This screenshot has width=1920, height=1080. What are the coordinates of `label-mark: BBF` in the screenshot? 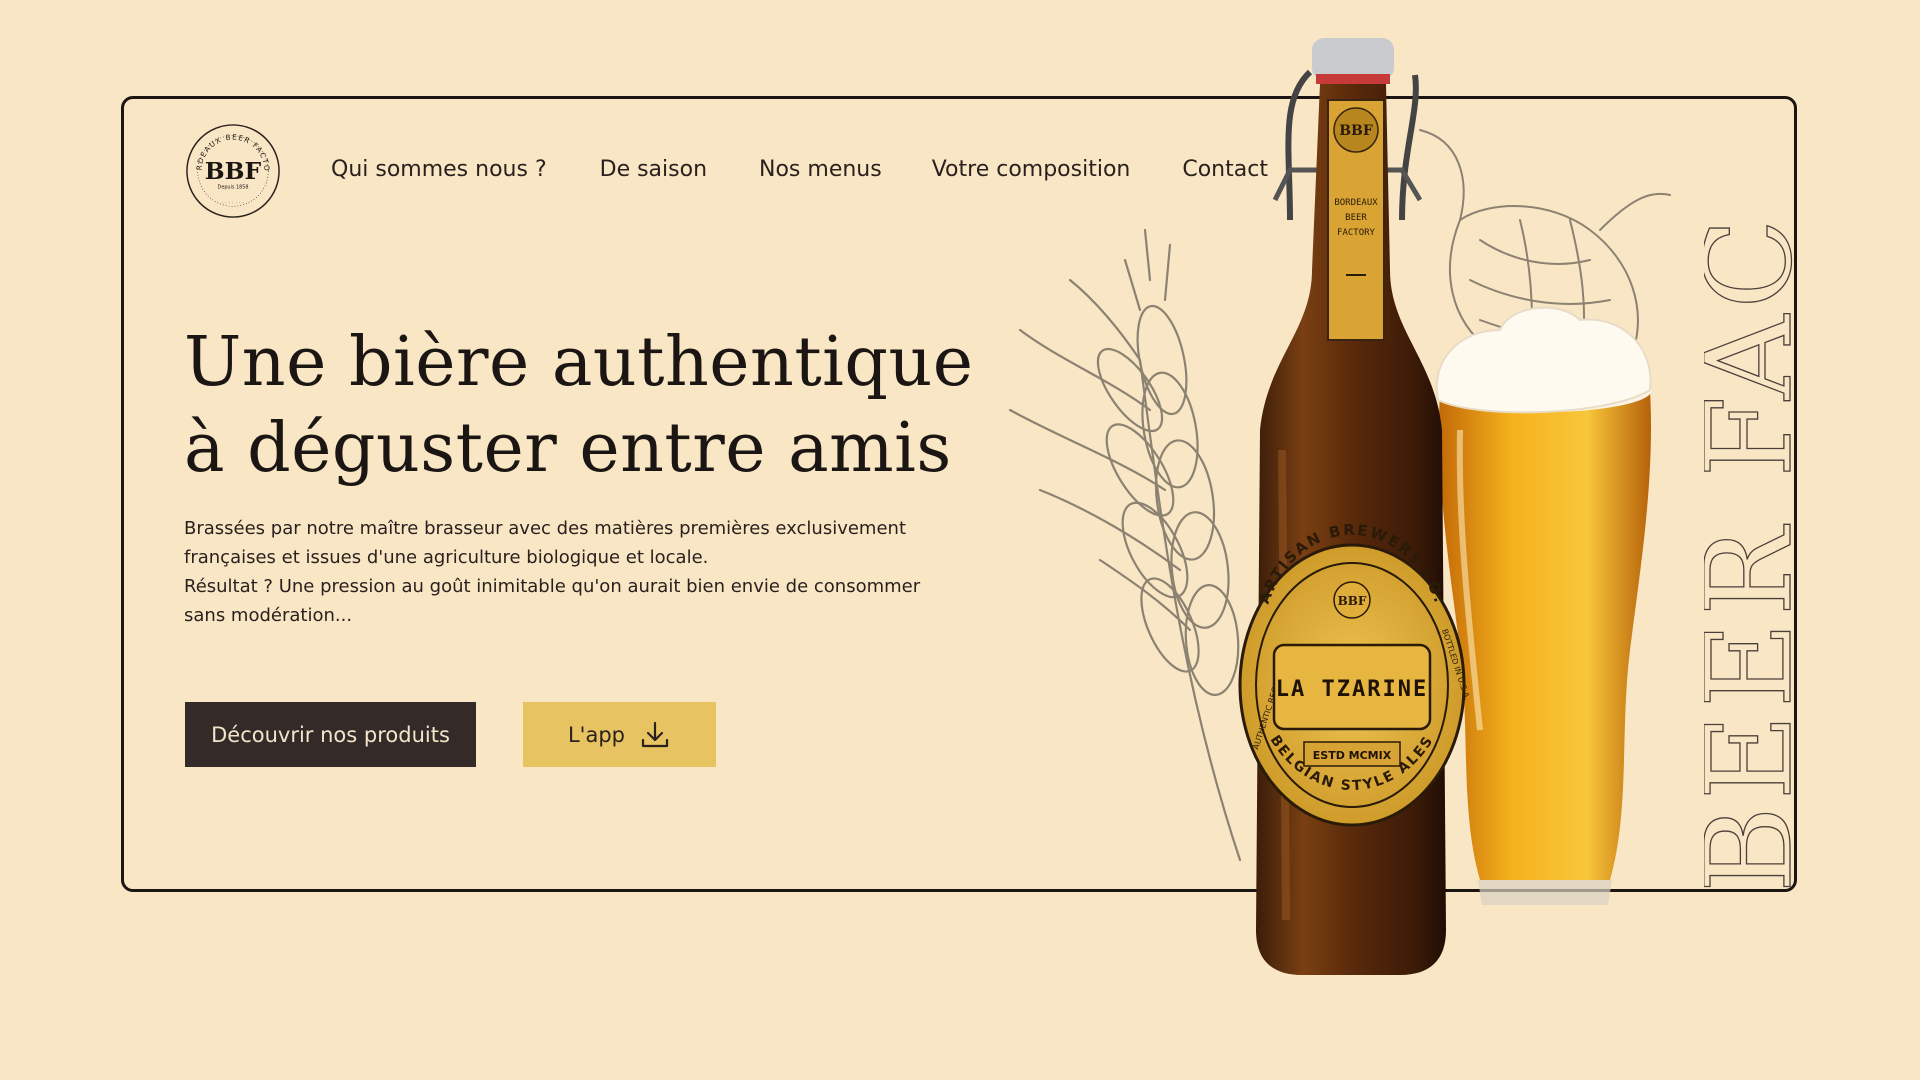 It's located at (1352, 601).